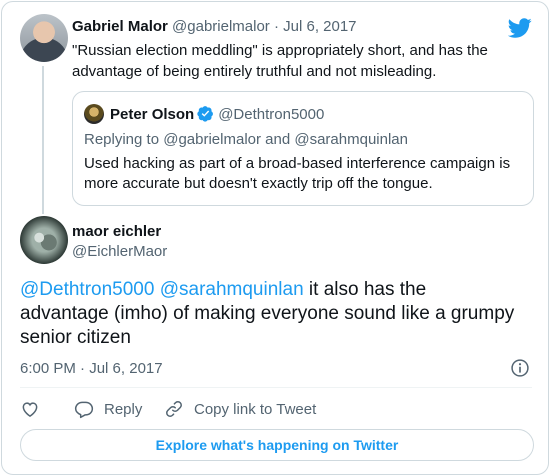  I want to click on tweet-timestamp: 6:00 PM · Jul 6, 2017, so click(91, 369).